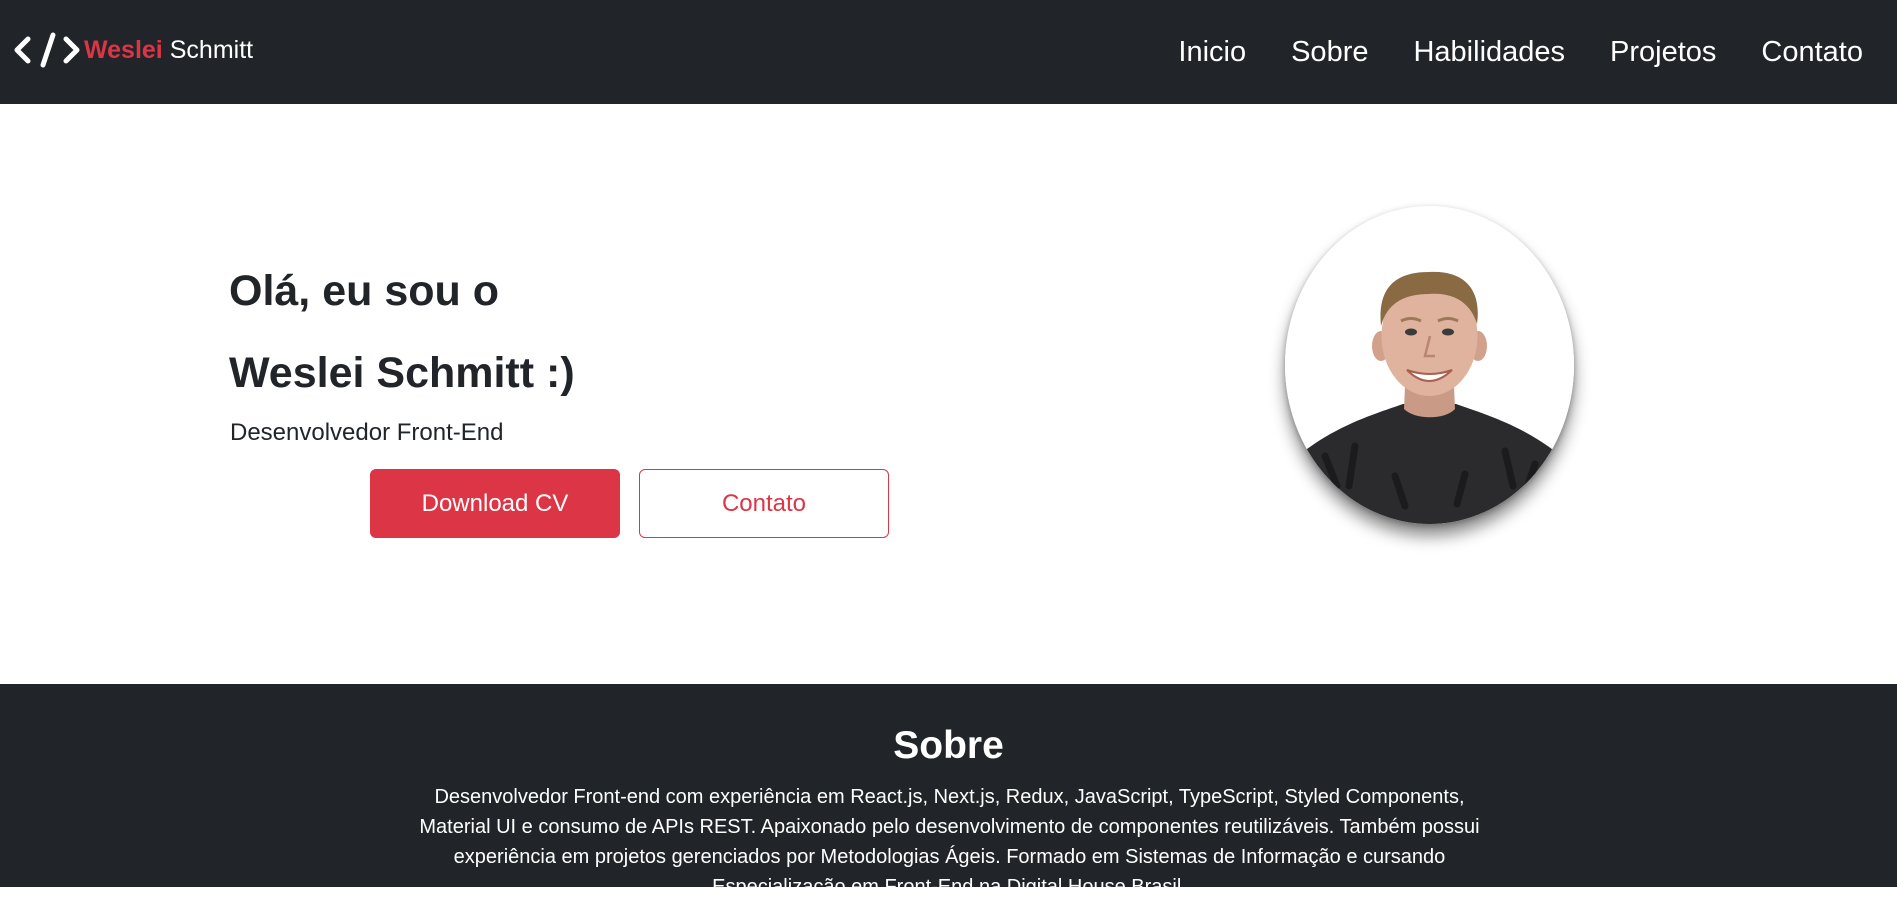 The image size is (1897, 902). What do you see at coordinates (948, 745) in the screenshot?
I see `about-title: Sobre` at bounding box center [948, 745].